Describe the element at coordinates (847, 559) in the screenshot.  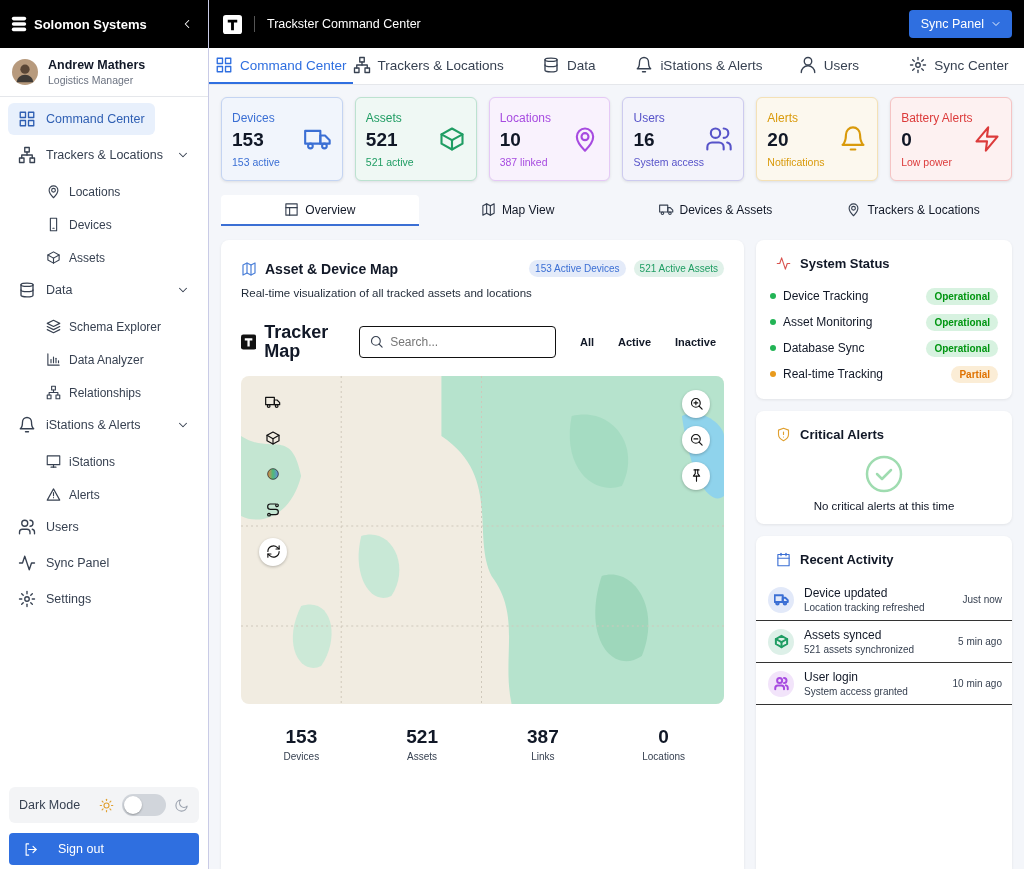
I see `card-title: Recent Activity` at that location.